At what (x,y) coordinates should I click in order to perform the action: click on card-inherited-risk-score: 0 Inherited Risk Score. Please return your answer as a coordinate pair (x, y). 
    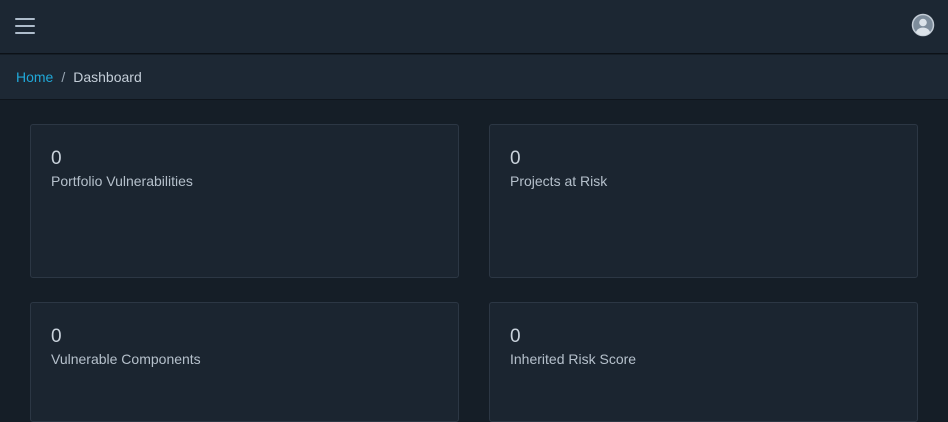
    Looking at the image, I should click on (703, 362).